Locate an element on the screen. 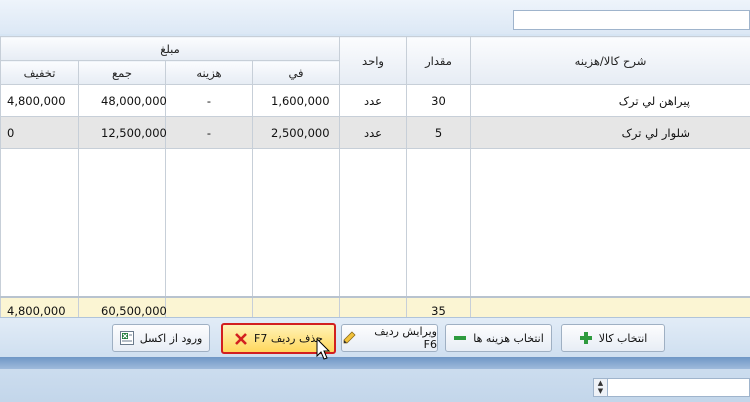 The height and width of the screenshot is (402, 750). header-total: جمع is located at coordinates (122, 72).